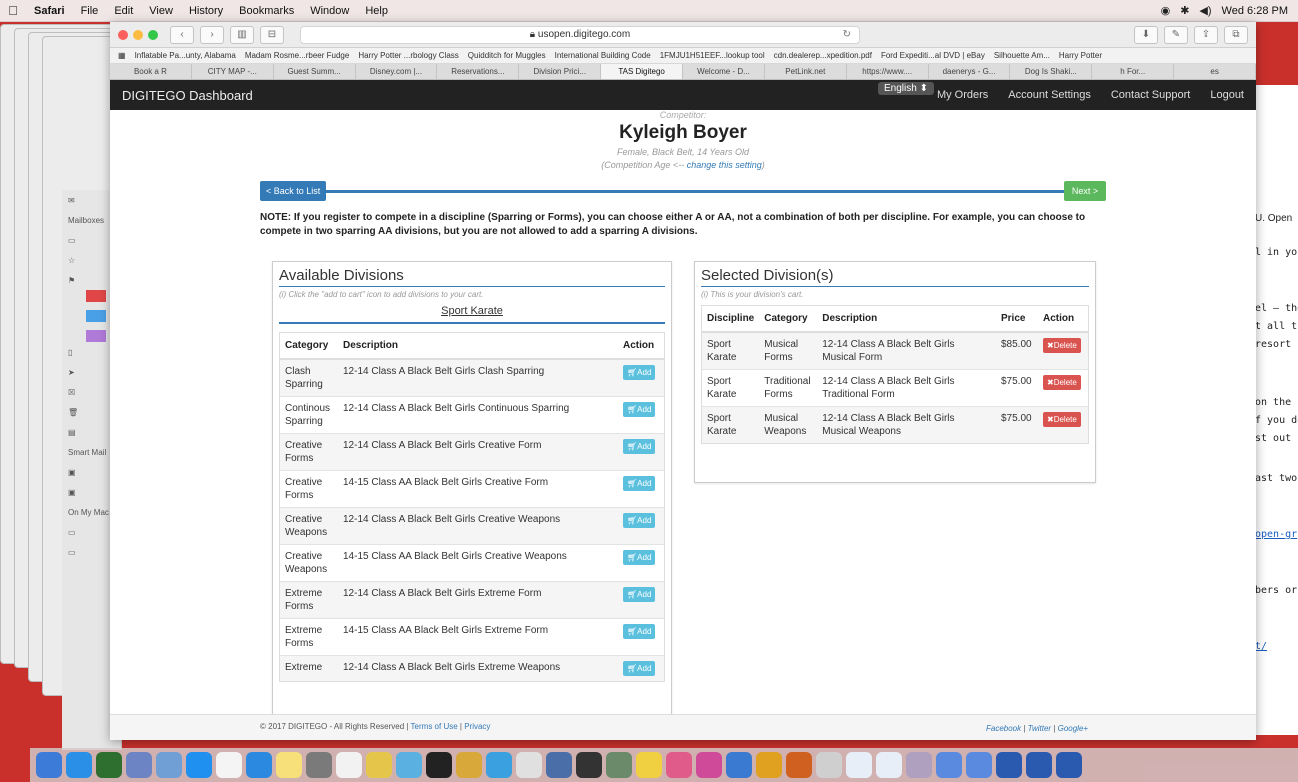 Image resolution: width=1298 pixels, height=782 pixels. What do you see at coordinates (499, 765) in the screenshot?
I see `messages-icon` at bounding box center [499, 765].